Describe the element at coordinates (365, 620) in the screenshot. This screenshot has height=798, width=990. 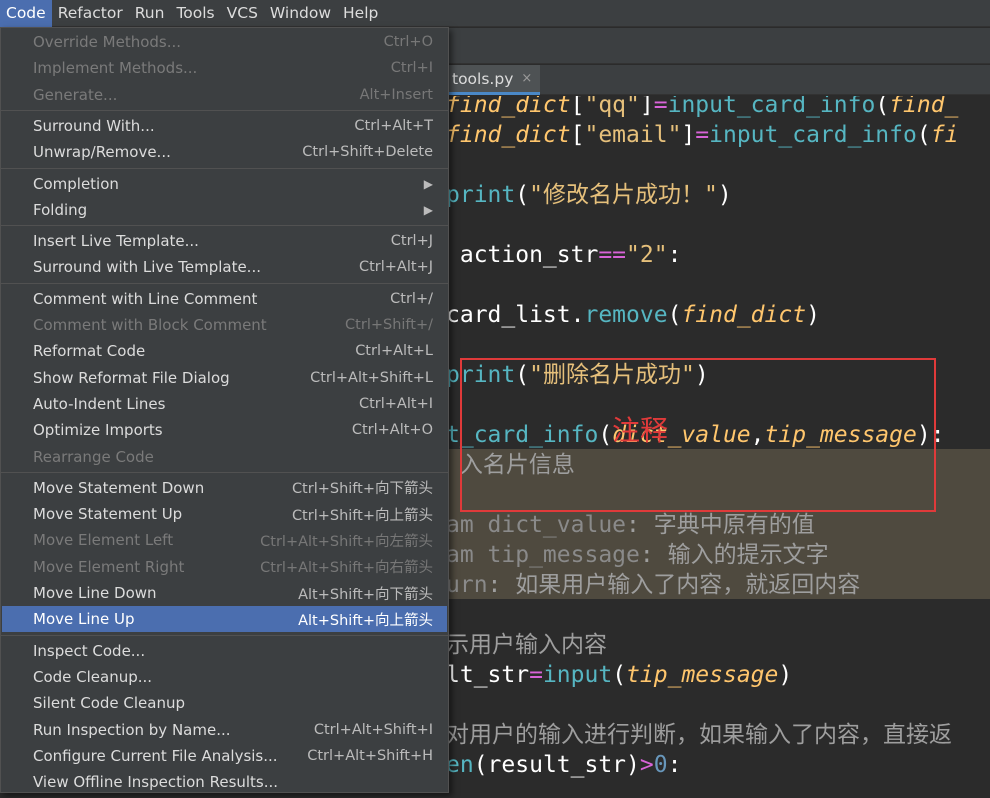
I see `menu-item-shortcut: Alt+Shift+向上箭头` at that location.